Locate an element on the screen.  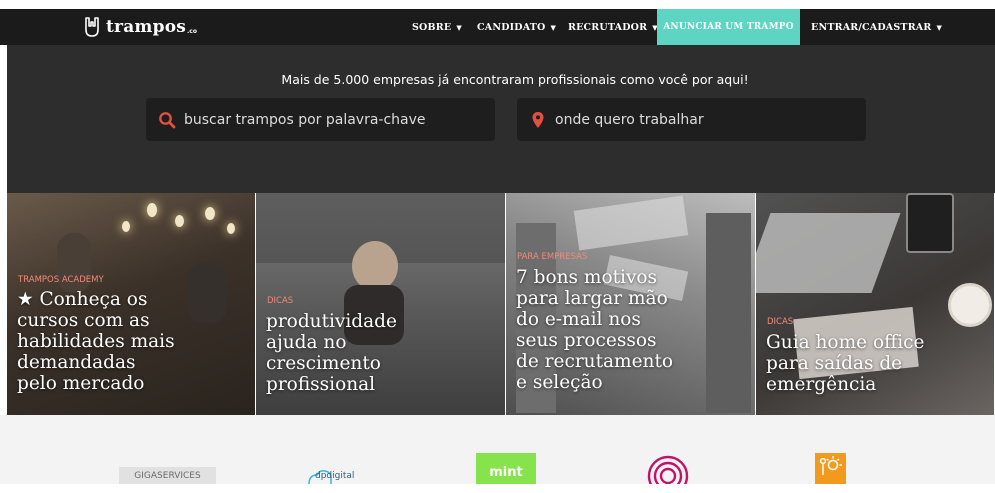
nav-candidato: CANDIDATO ▼ is located at coordinates (516, 27).